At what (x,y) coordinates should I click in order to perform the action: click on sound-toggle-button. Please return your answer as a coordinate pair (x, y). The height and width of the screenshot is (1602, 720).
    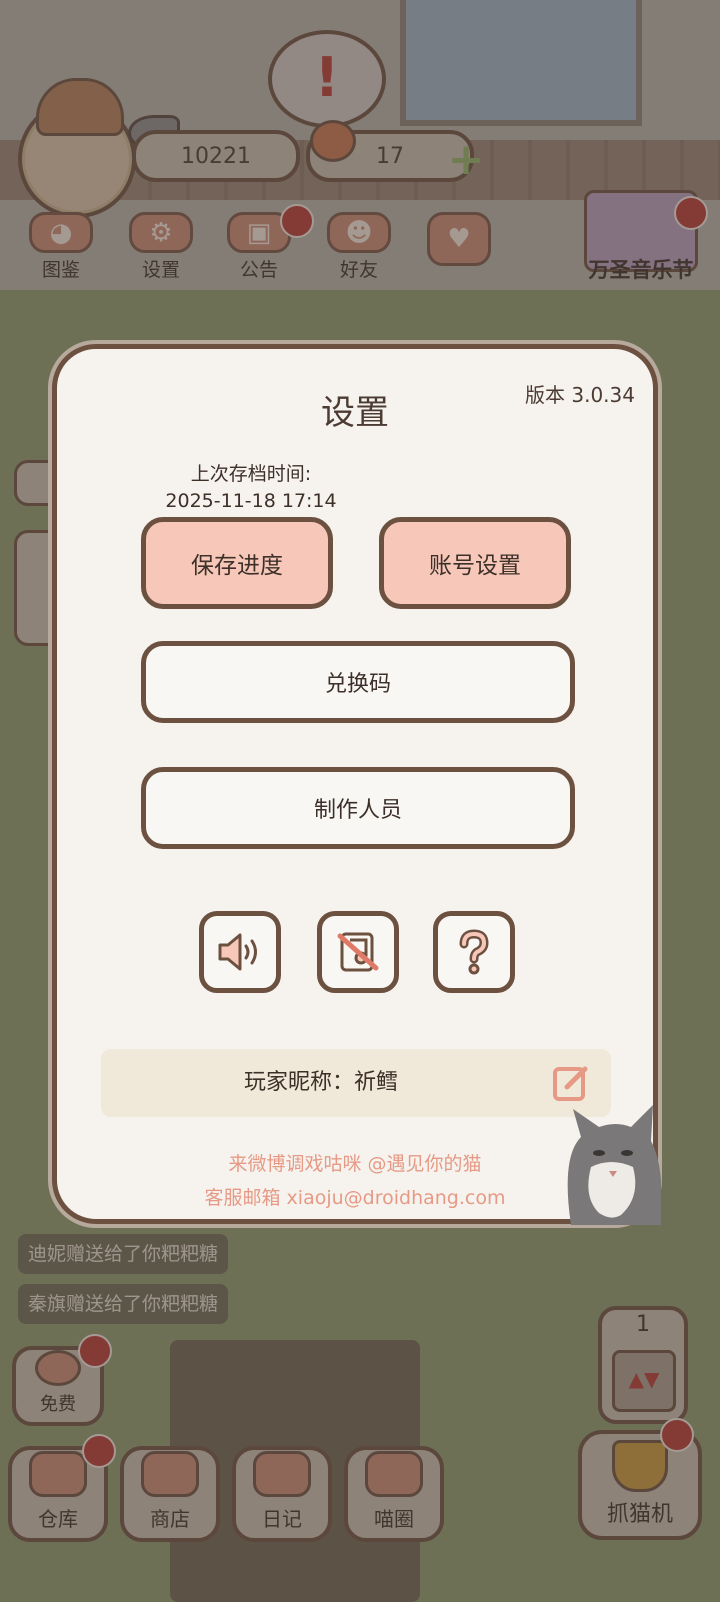
    Looking at the image, I should click on (240, 952).